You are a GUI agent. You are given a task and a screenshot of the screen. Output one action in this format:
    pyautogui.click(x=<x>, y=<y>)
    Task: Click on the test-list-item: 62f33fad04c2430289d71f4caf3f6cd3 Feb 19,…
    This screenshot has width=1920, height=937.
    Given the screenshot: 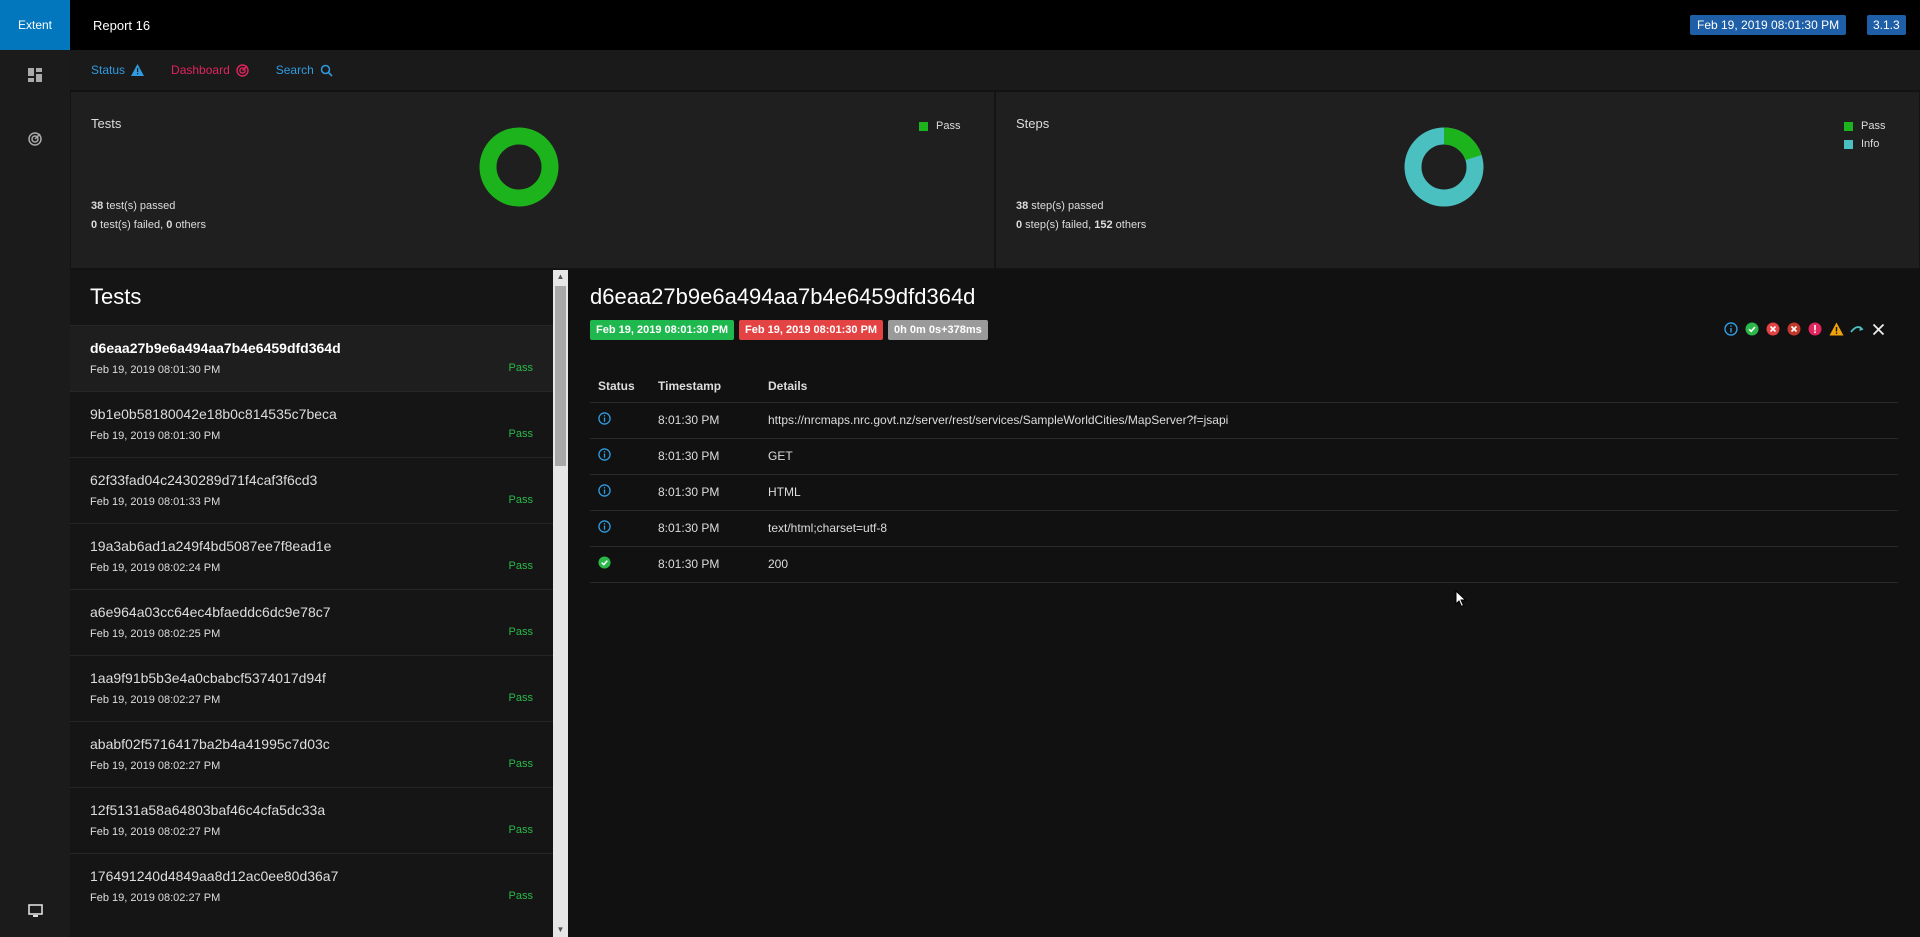 What is the action you would take?
    pyautogui.click(x=311, y=490)
    